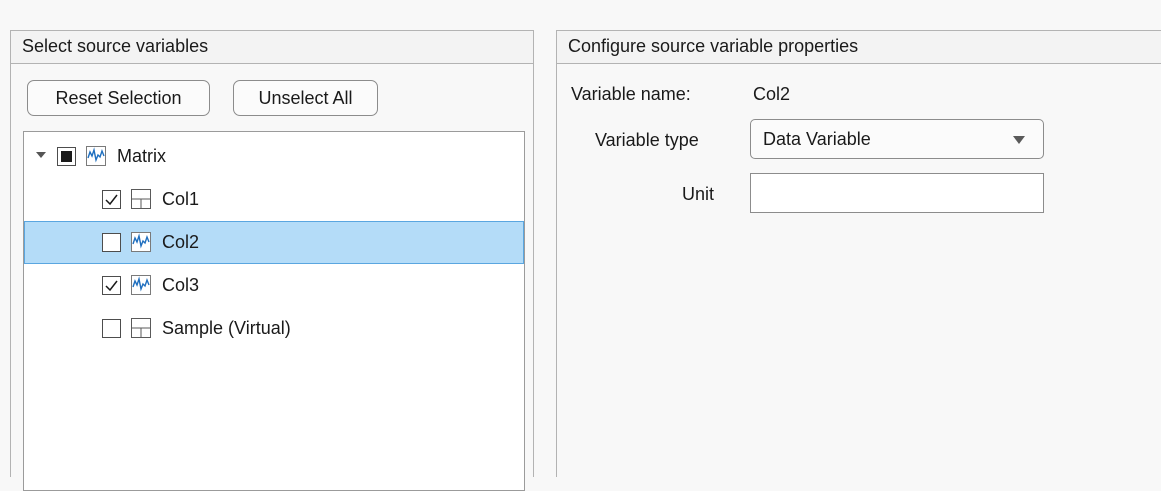 The width and height of the screenshot is (1161, 491). What do you see at coordinates (305, 98) in the screenshot?
I see `unselect-all-button: Unselect All` at bounding box center [305, 98].